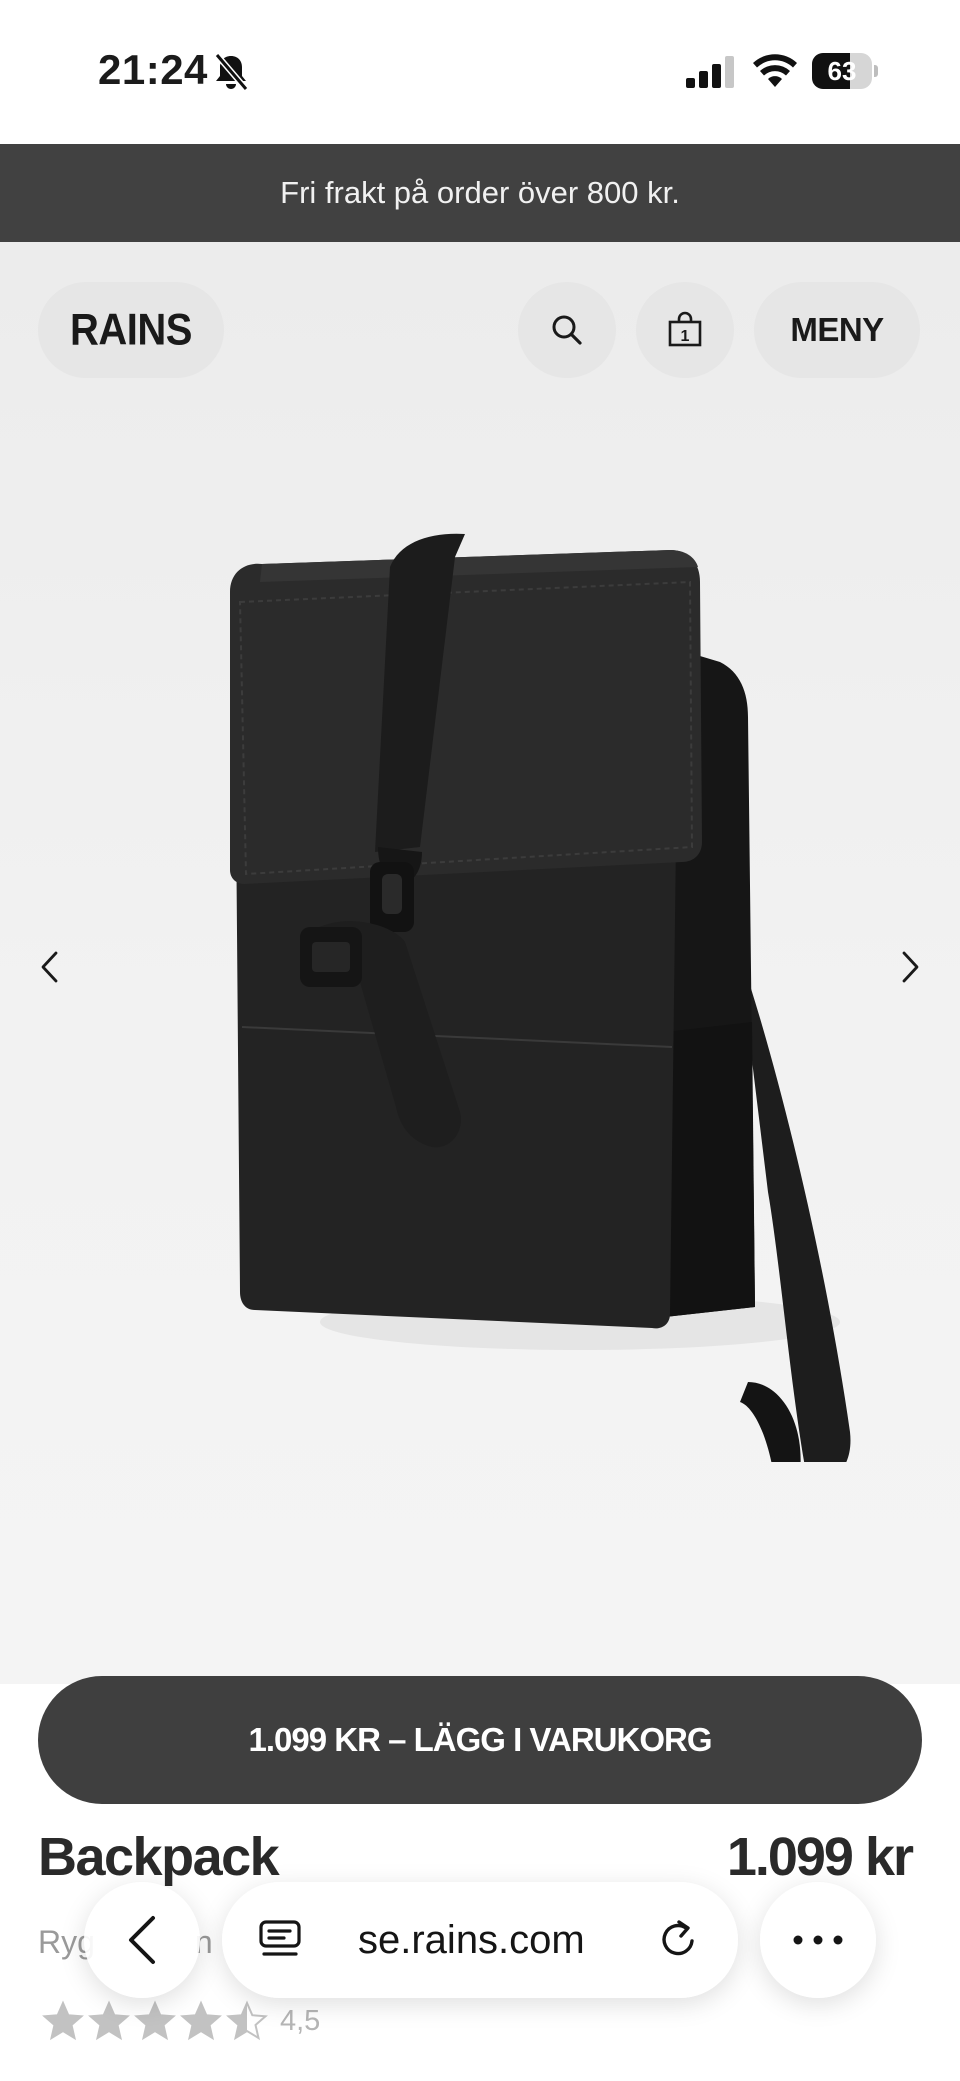 The width and height of the screenshot is (960, 2081). Describe the element at coordinates (820, 1857) in the screenshot. I see `product-price: 1.099 kr` at that location.